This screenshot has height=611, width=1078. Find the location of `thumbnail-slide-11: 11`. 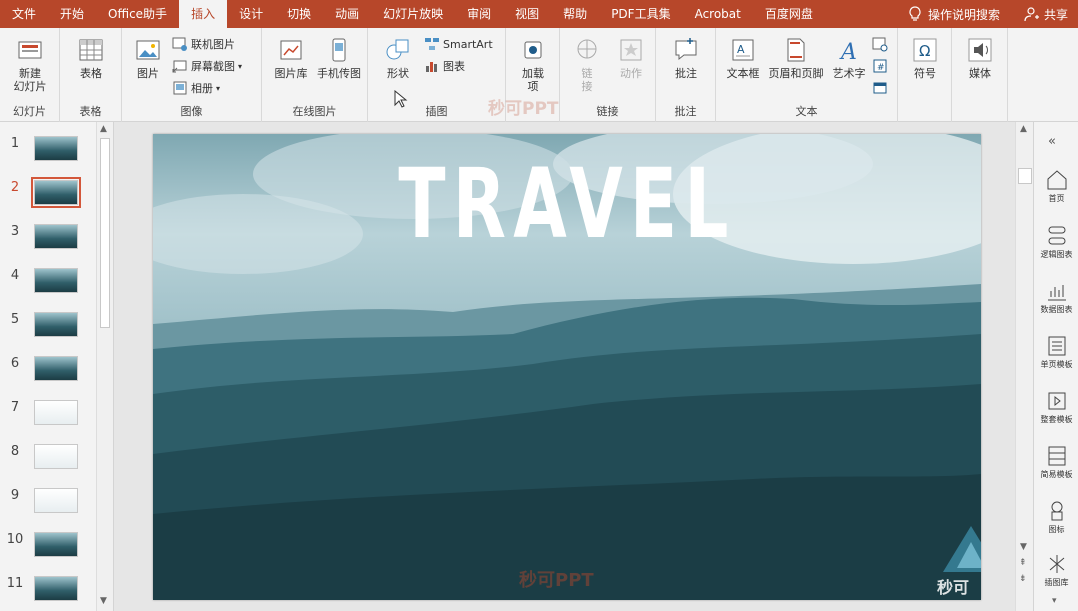

thumbnail-slide-11: 11 is located at coordinates (48, 593).